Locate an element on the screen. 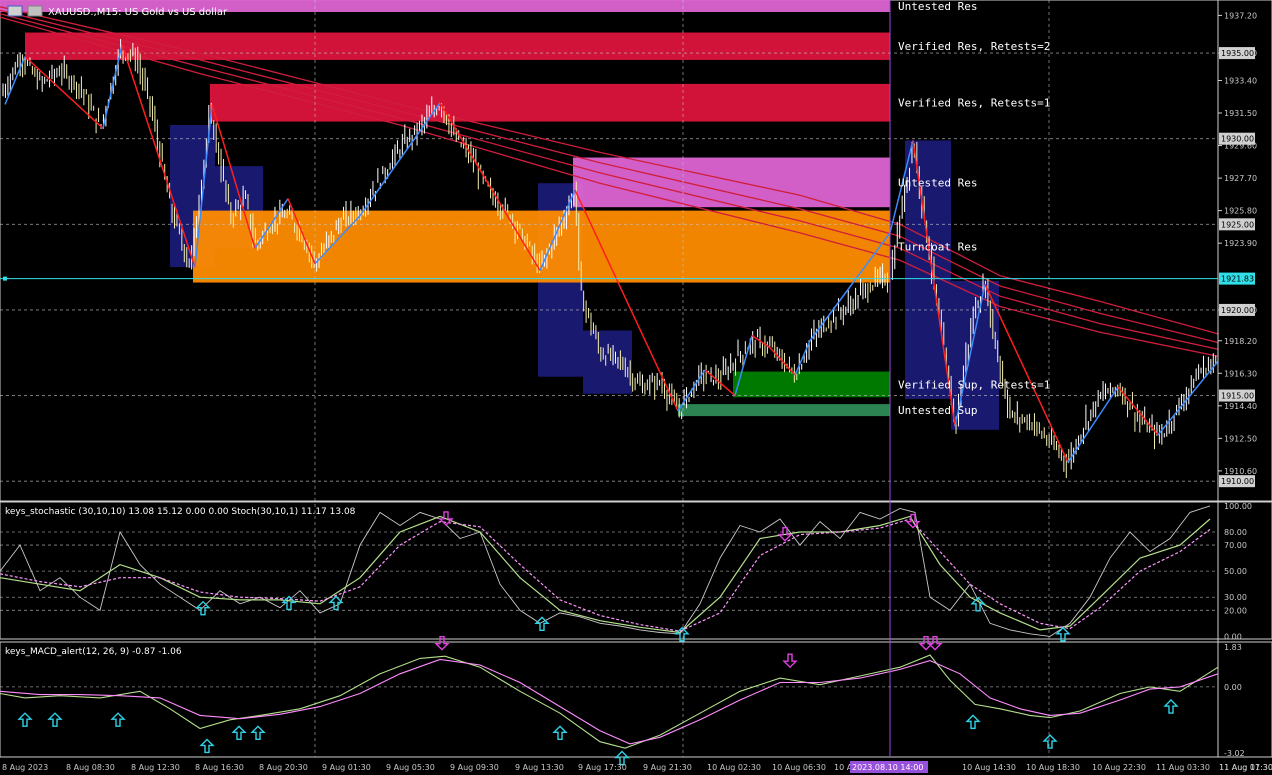 This screenshot has width=1272, height=775. price-tick-label: 1933.40 is located at coordinates (1240, 80).